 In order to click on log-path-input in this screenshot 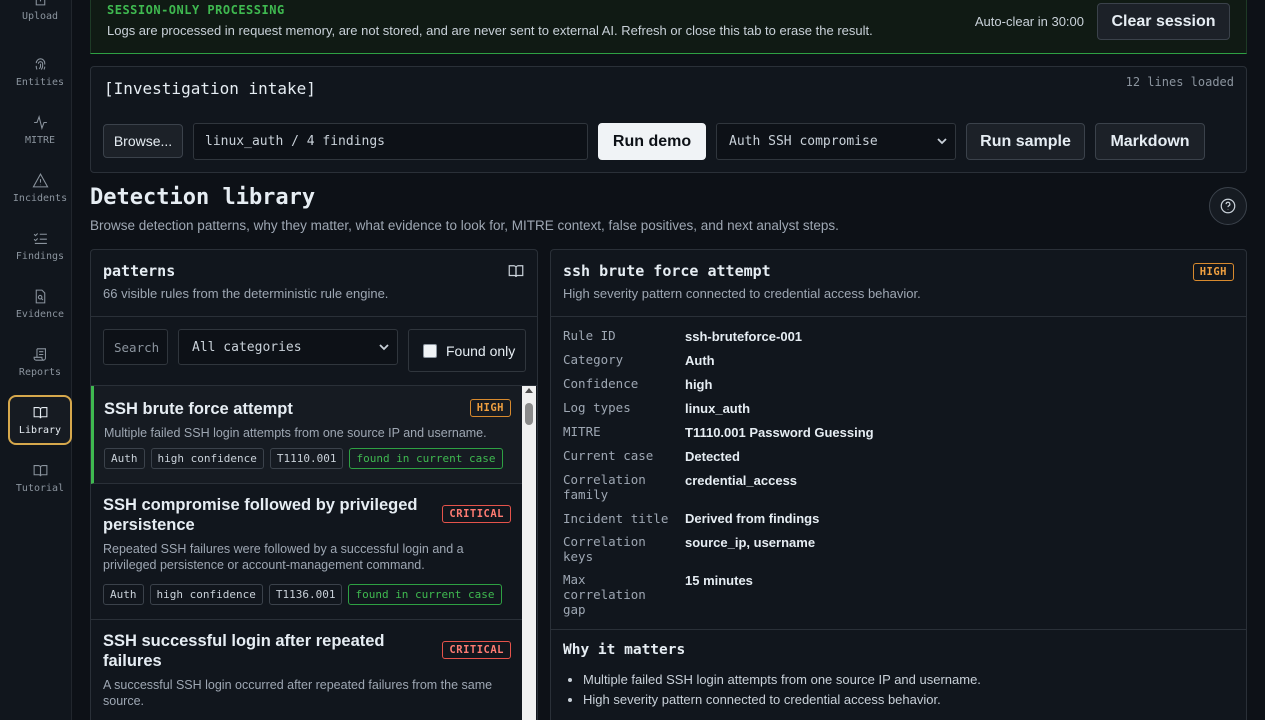, I will do `click(390, 141)`.